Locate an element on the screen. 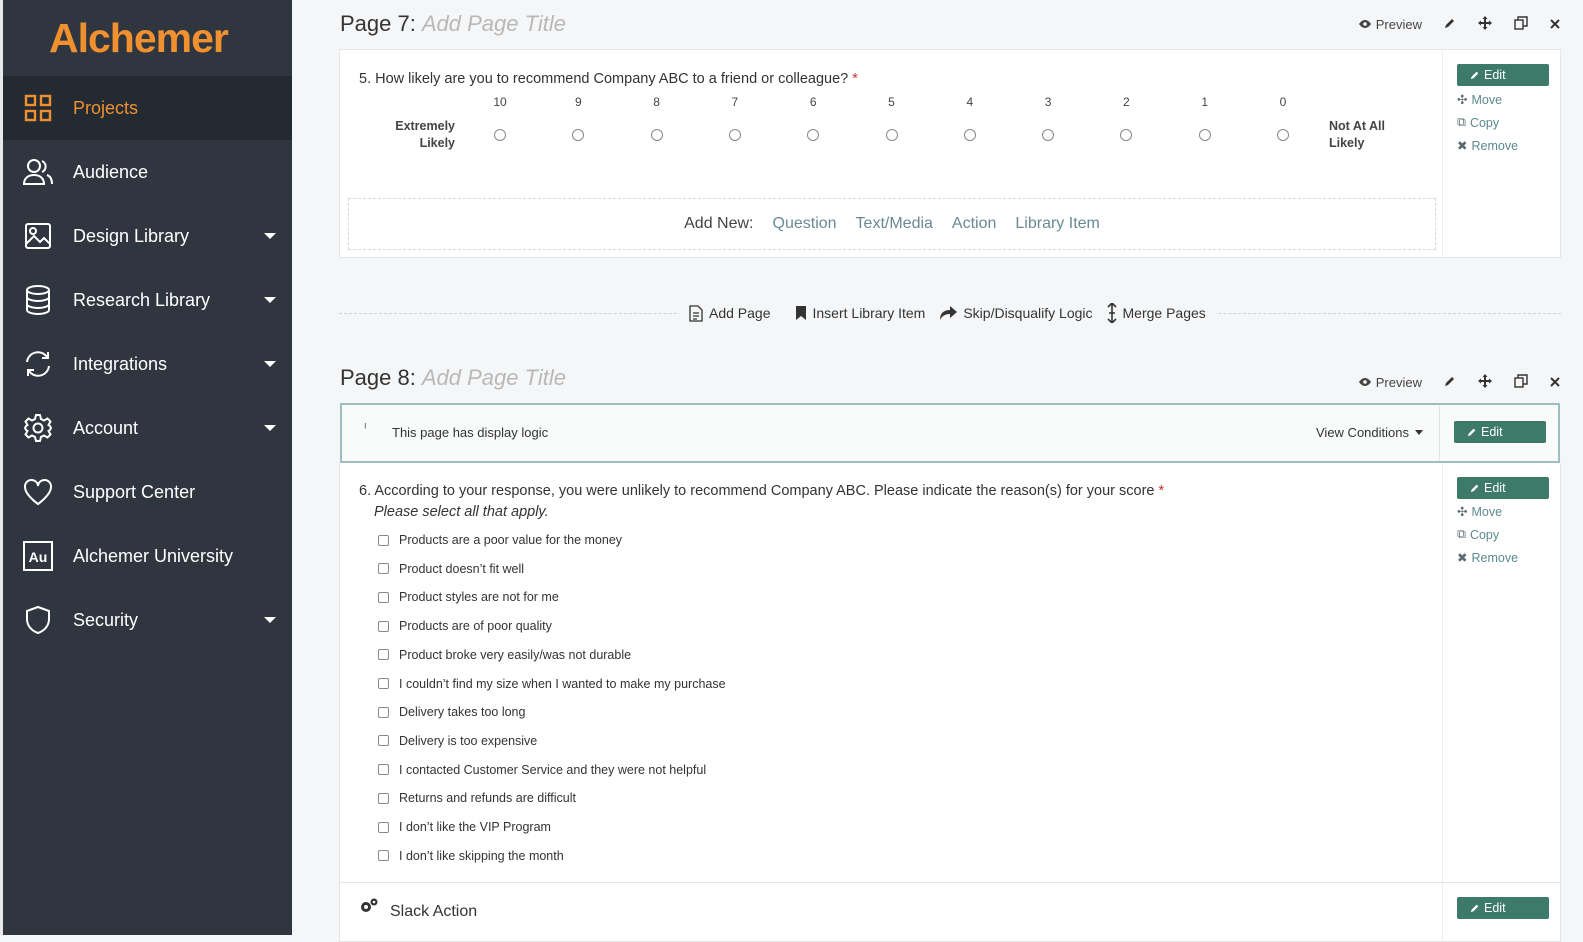 The image size is (1583, 942). slack-action-label: Slack Action is located at coordinates (434, 911).